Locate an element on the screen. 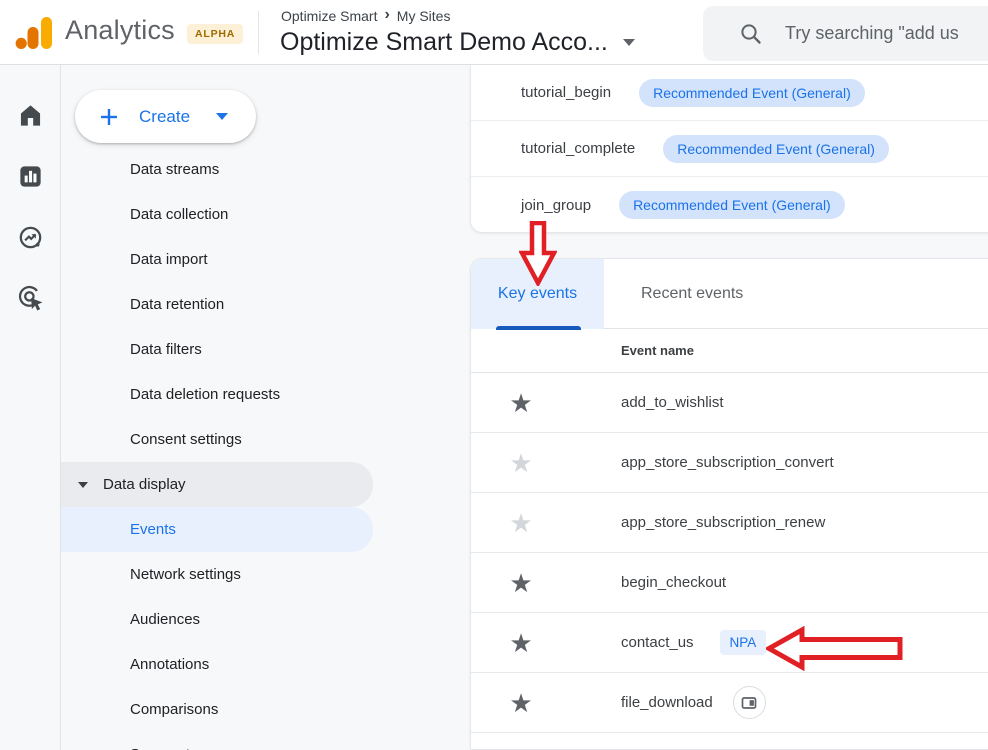 Image resolution: width=988 pixels, height=750 pixels. table-row: begin_checkout is located at coordinates (729, 583).